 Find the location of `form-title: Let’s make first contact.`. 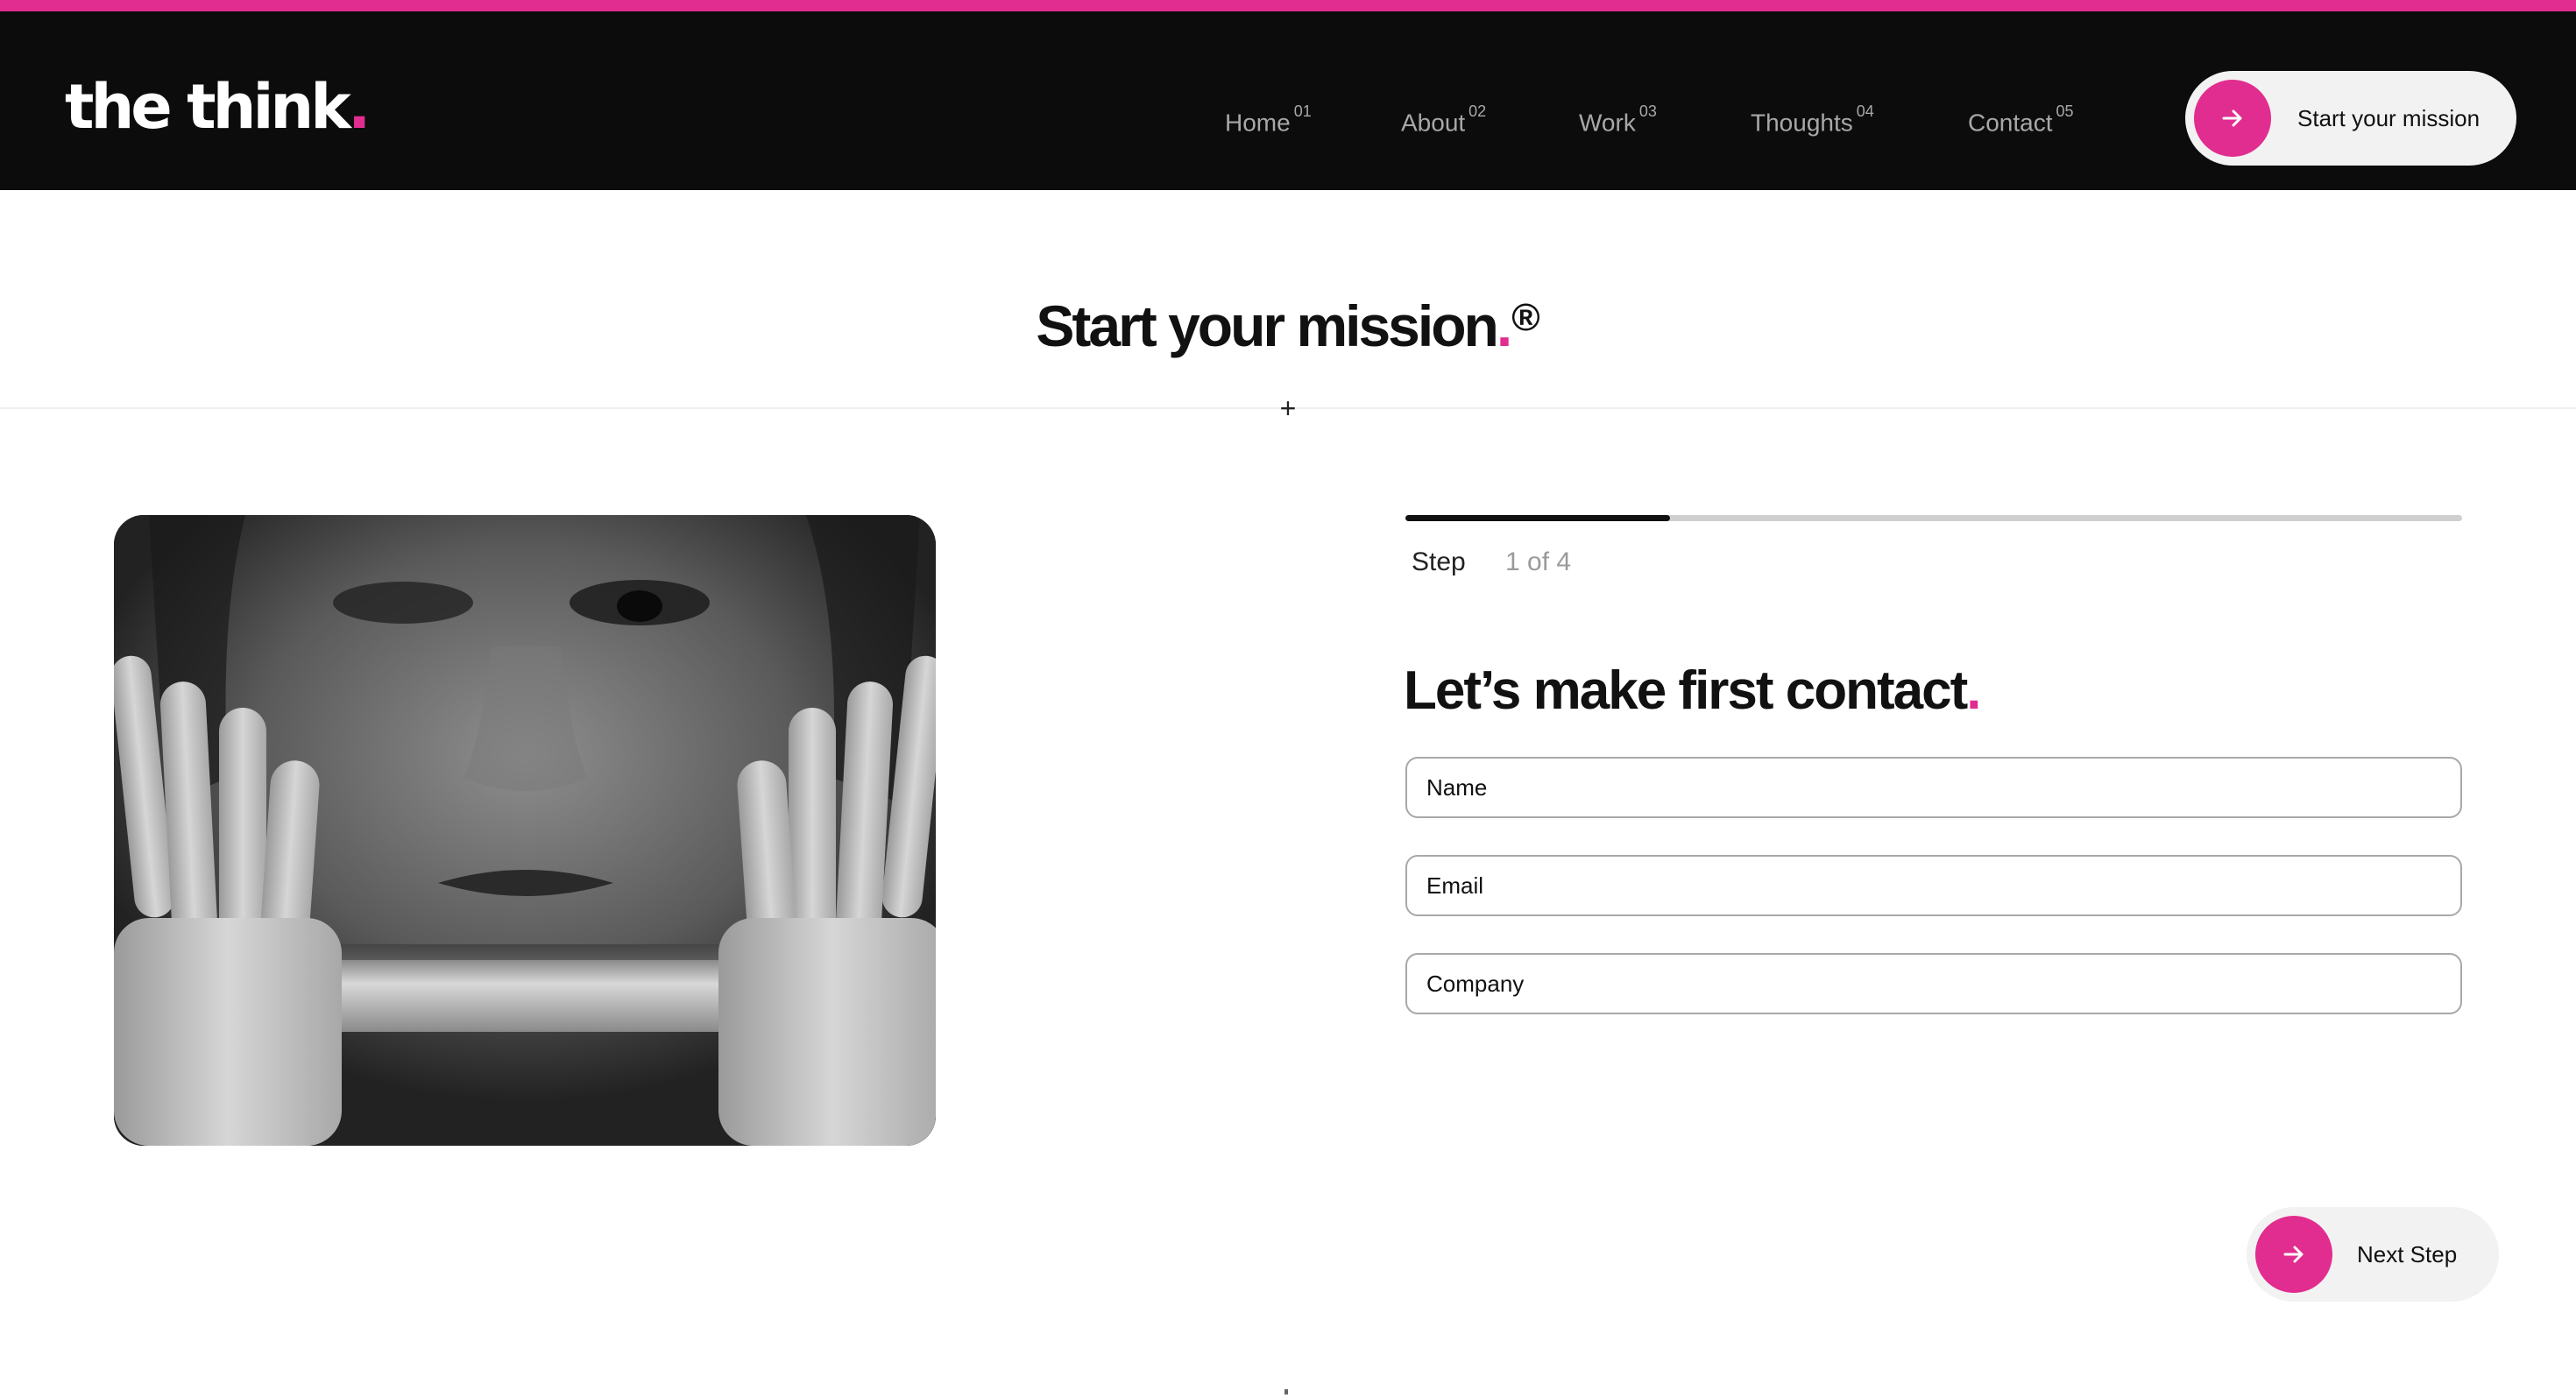

form-title: Let’s make first contact. is located at coordinates (1693, 691).